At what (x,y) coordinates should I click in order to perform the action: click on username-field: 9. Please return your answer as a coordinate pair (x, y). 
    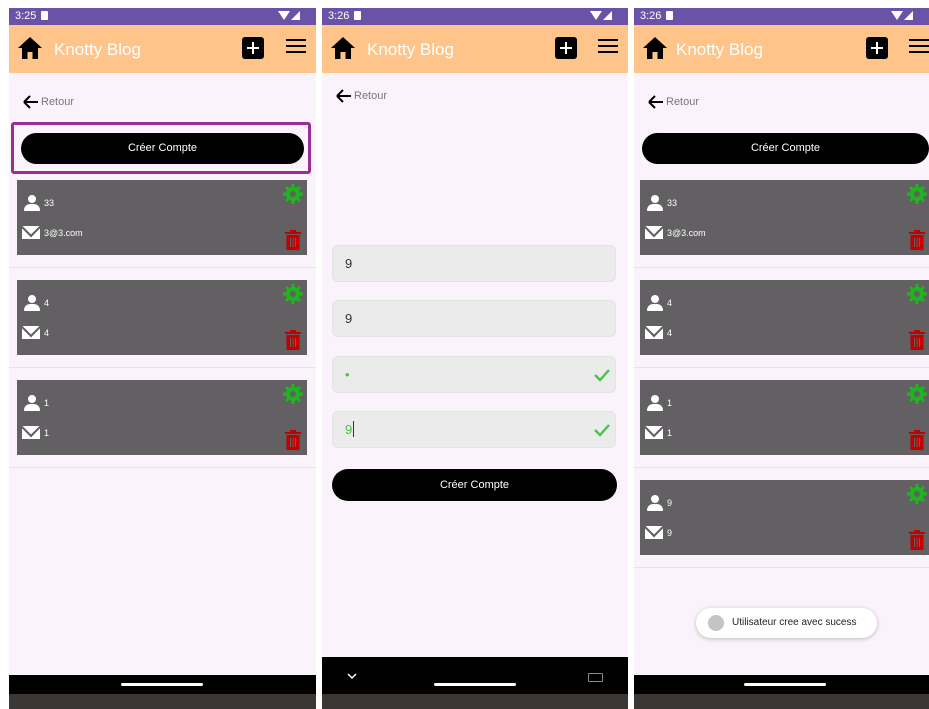
    Looking at the image, I should click on (474, 263).